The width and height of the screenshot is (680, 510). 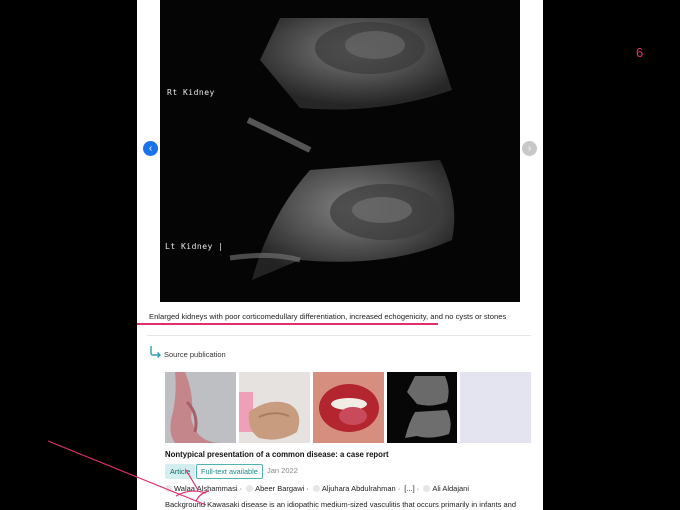 I want to click on article-type-badge: Article, so click(x=180, y=471).